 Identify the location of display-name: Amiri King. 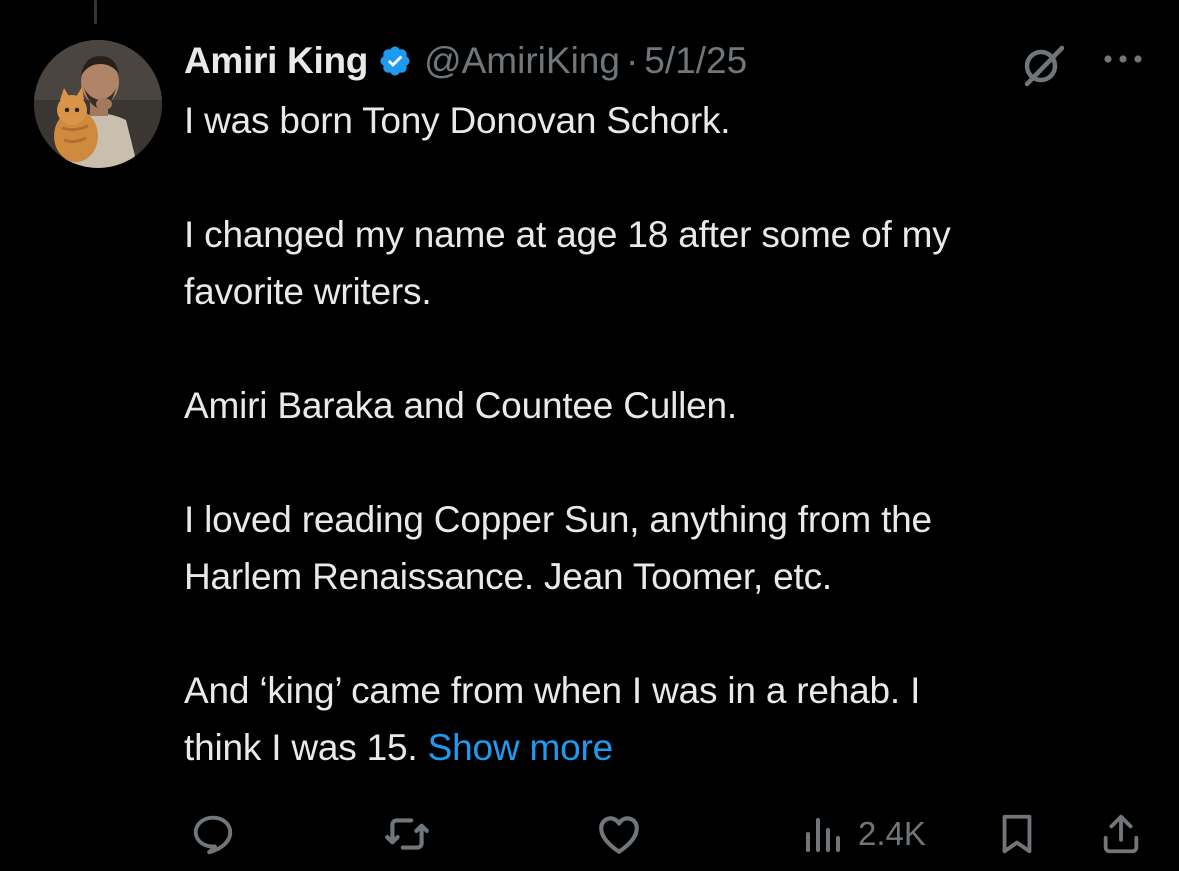
(276, 61).